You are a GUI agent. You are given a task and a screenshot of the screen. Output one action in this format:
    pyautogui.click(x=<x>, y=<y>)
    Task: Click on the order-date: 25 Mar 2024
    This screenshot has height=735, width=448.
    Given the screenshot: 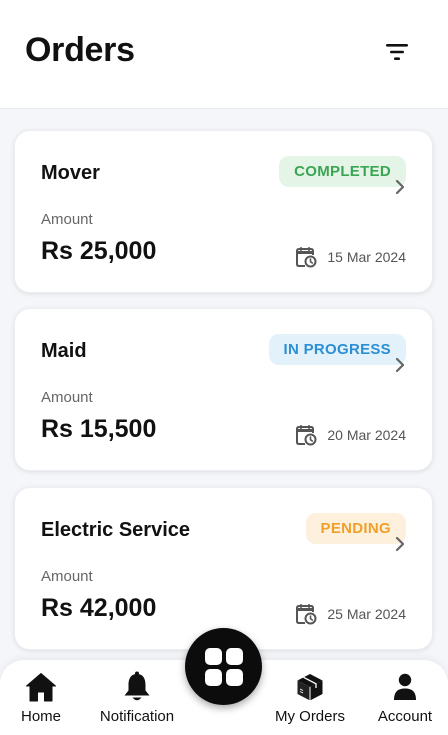 What is the action you would take?
    pyautogui.click(x=350, y=614)
    